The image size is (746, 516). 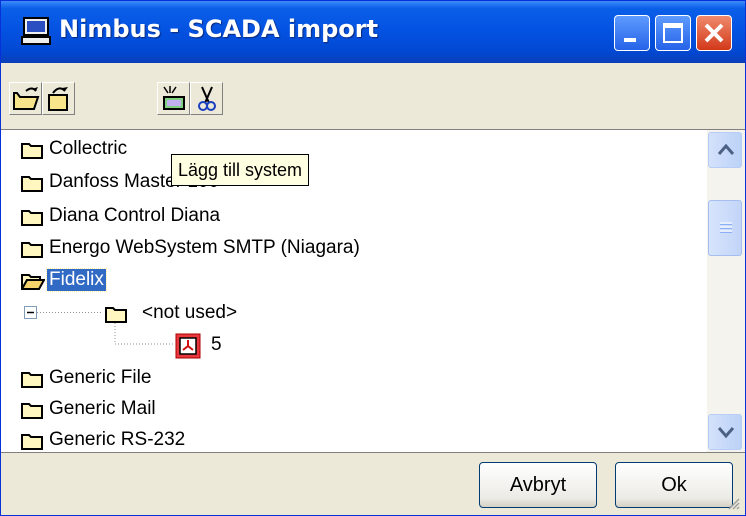 I want to click on open-file-button, so click(x=58, y=98).